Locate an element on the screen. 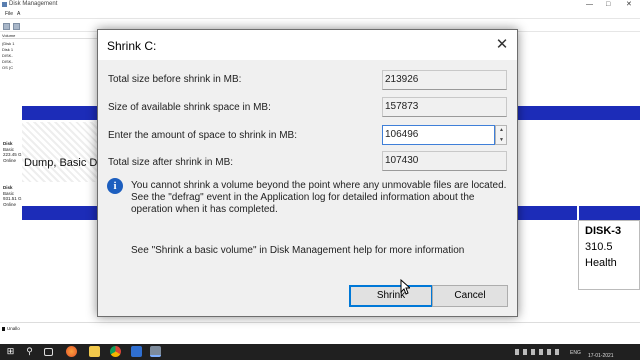 The height and width of the screenshot is (360, 640). list-item: (Disk 1 is located at coordinates (8, 43).